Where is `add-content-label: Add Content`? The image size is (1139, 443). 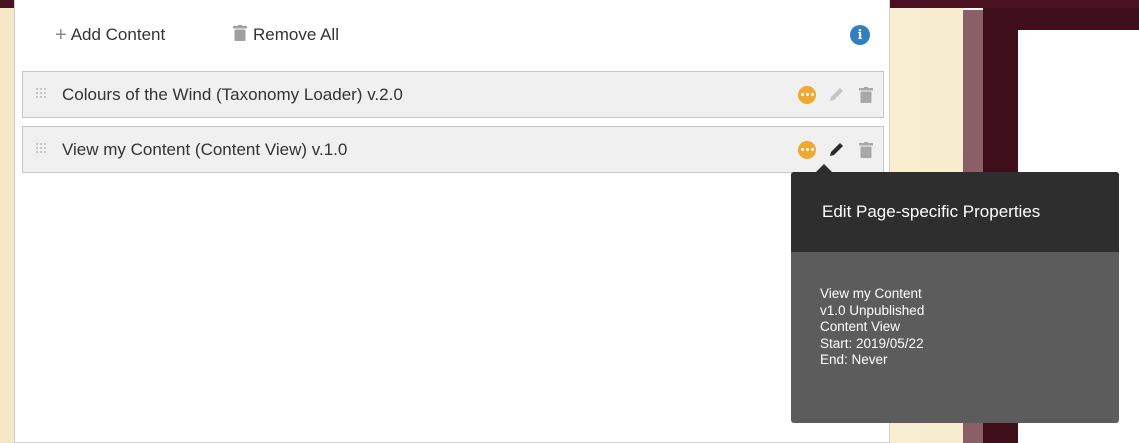
add-content-label: Add Content is located at coordinates (118, 34).